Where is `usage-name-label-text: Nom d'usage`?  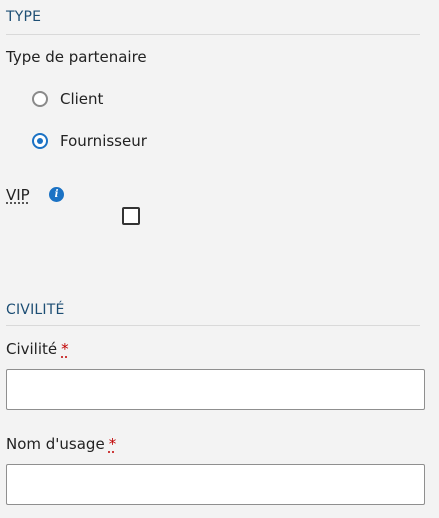
usage-name-label-text: Nom d'usage is located at coordinates (55, 444).